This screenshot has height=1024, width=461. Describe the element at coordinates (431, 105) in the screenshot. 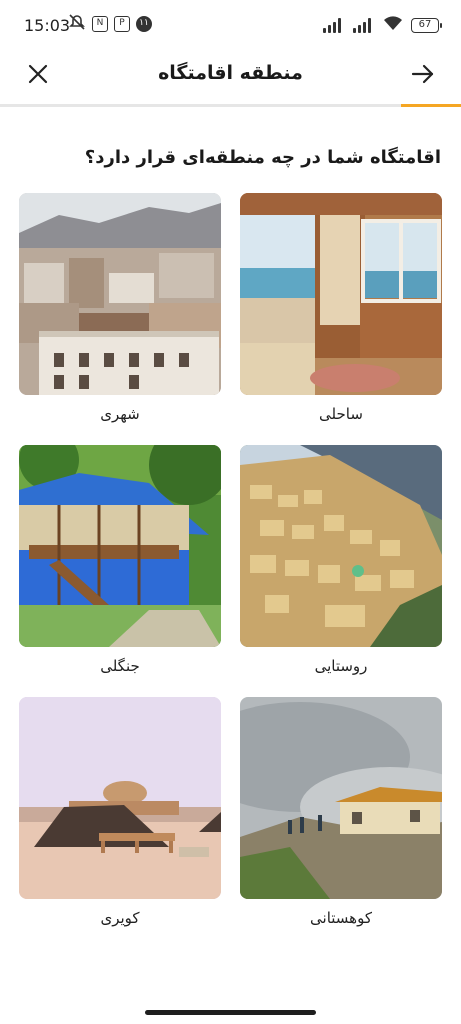

I see `progress-fill` at that location.